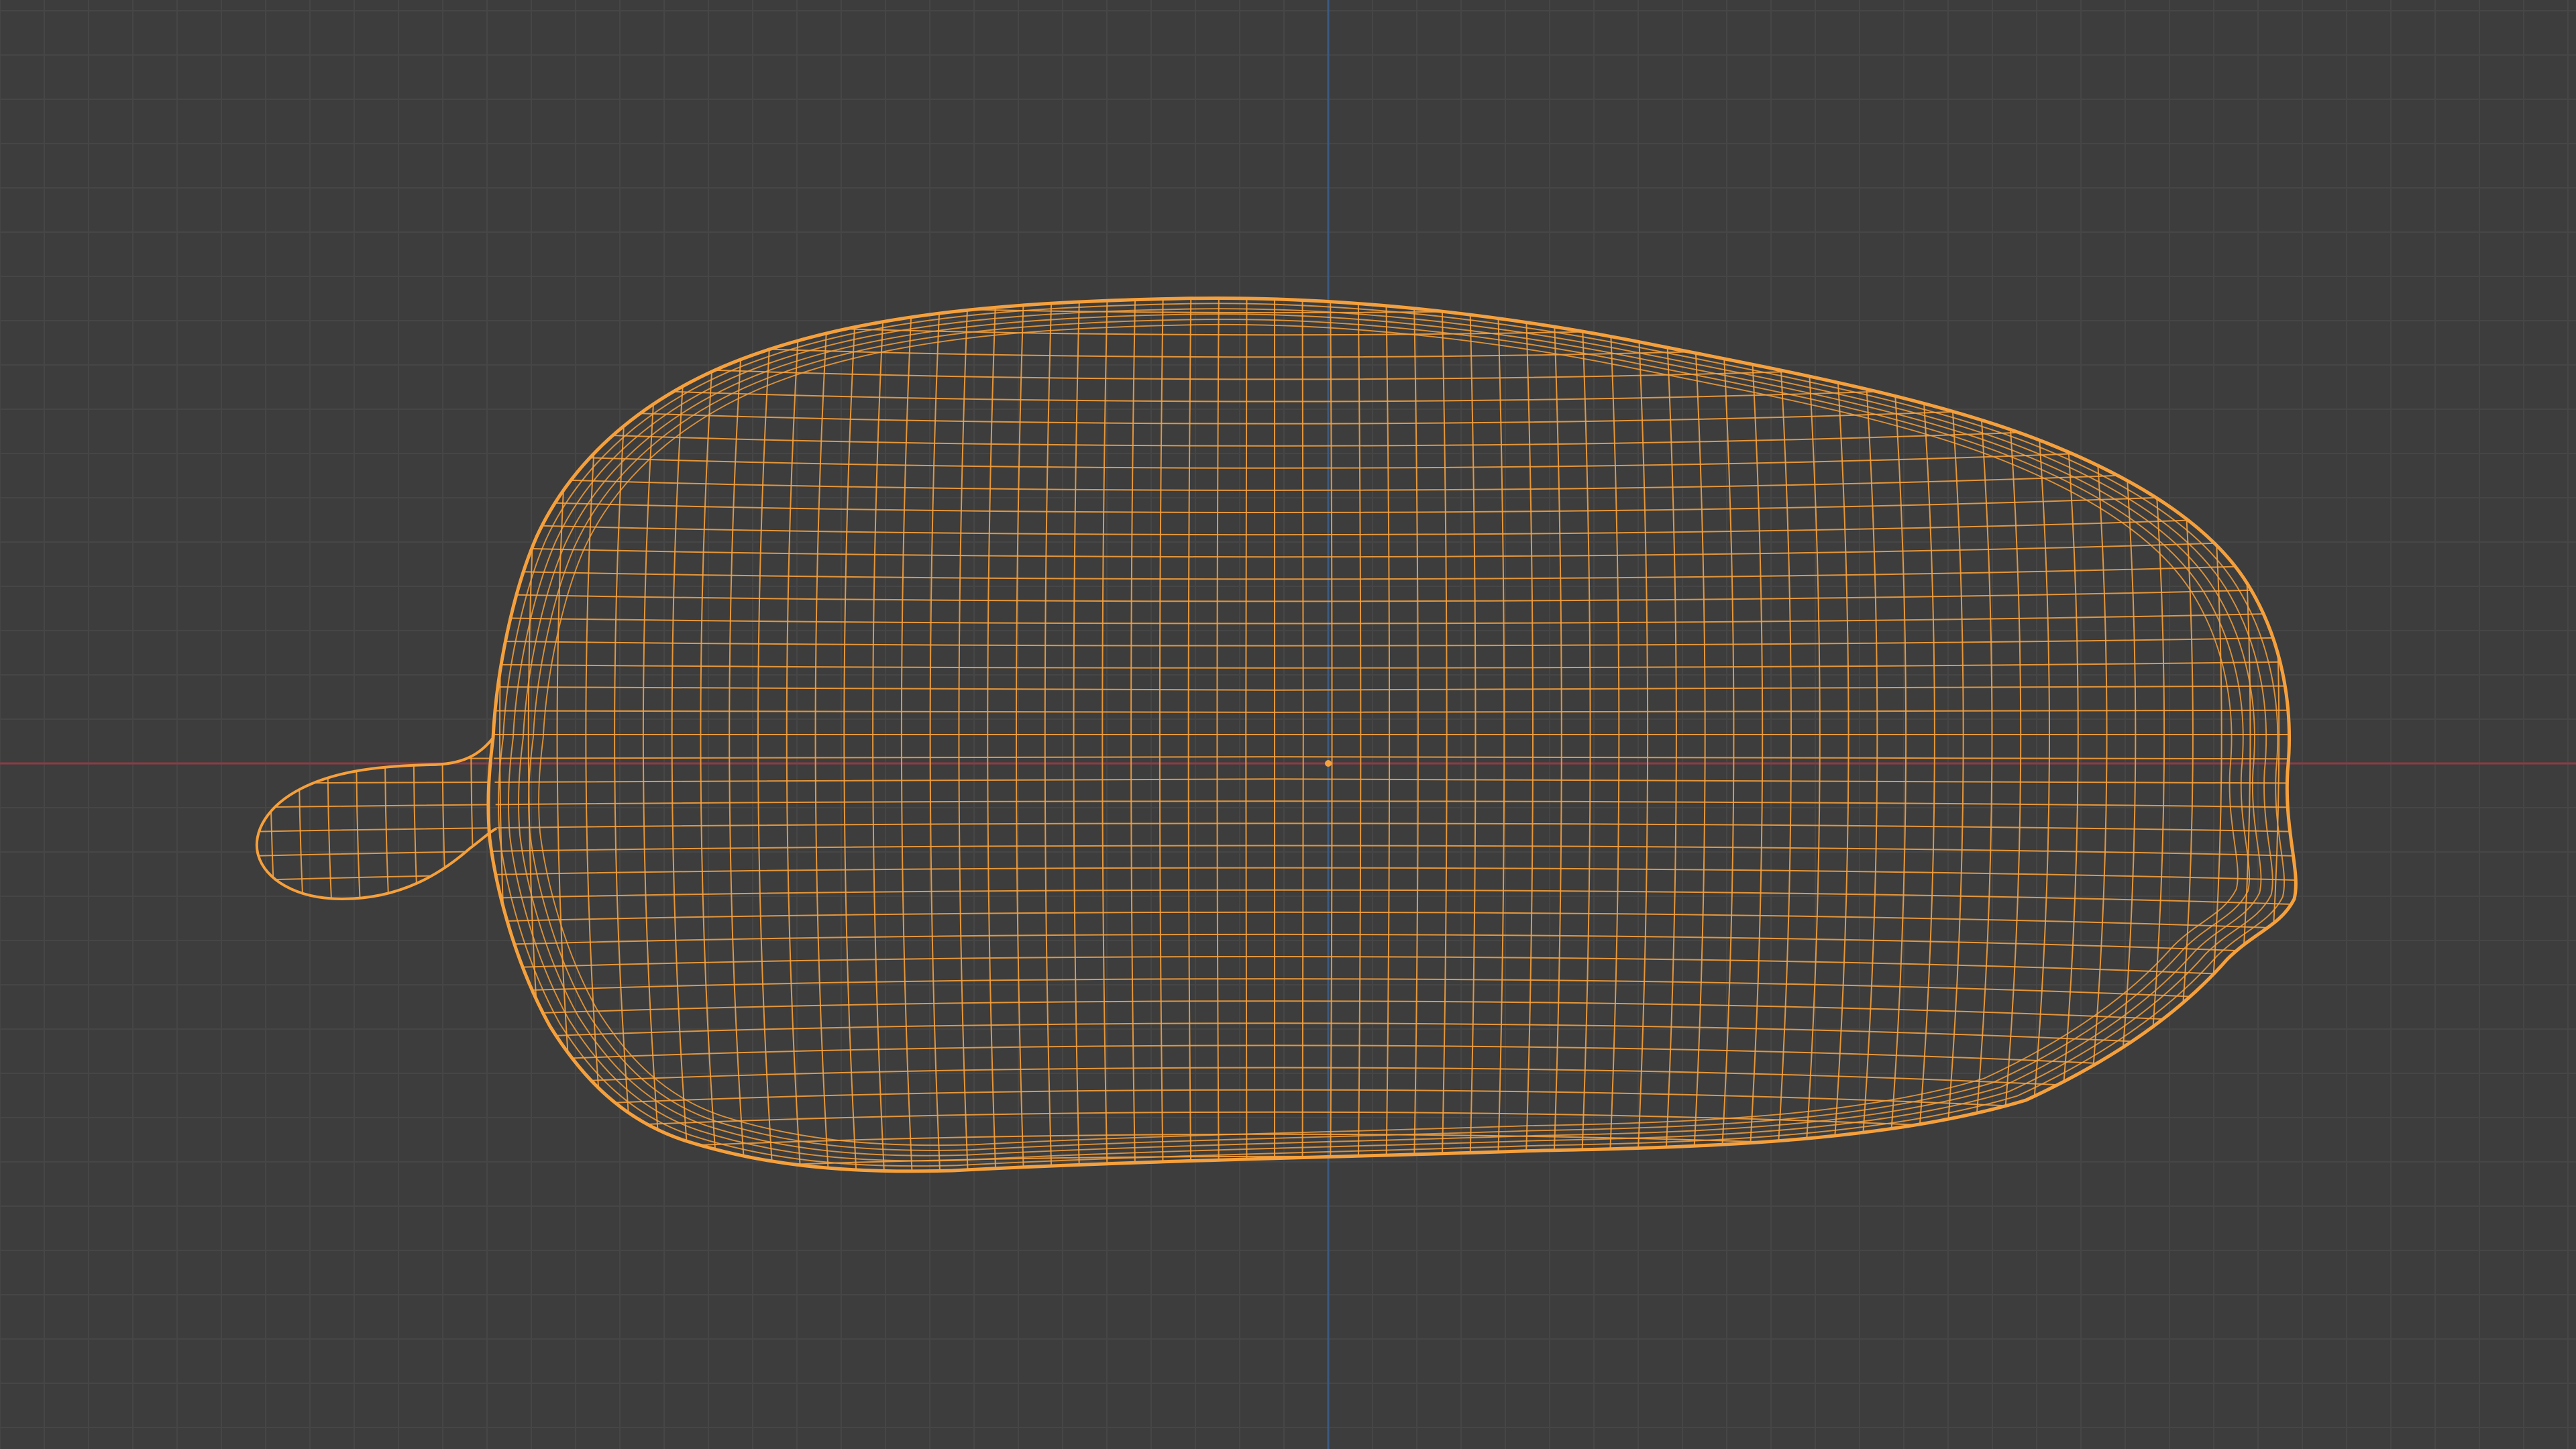  I want to click on mesh-stem-outline, so click(376, 819).